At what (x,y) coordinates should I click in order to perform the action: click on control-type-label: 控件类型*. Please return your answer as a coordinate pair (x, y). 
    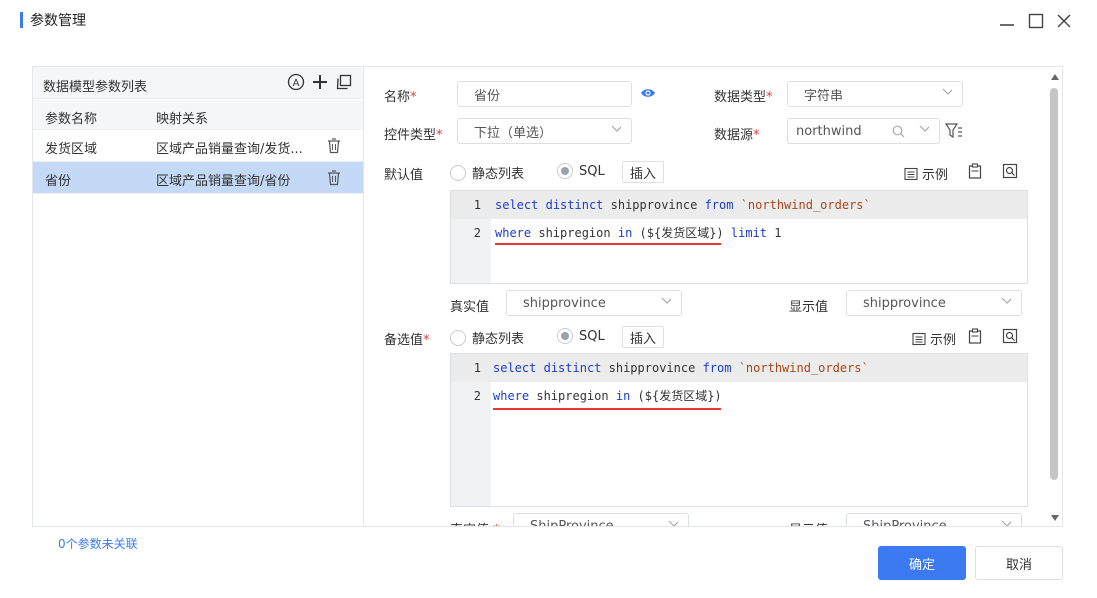
    Looking at the image, I should click on (413, 135).